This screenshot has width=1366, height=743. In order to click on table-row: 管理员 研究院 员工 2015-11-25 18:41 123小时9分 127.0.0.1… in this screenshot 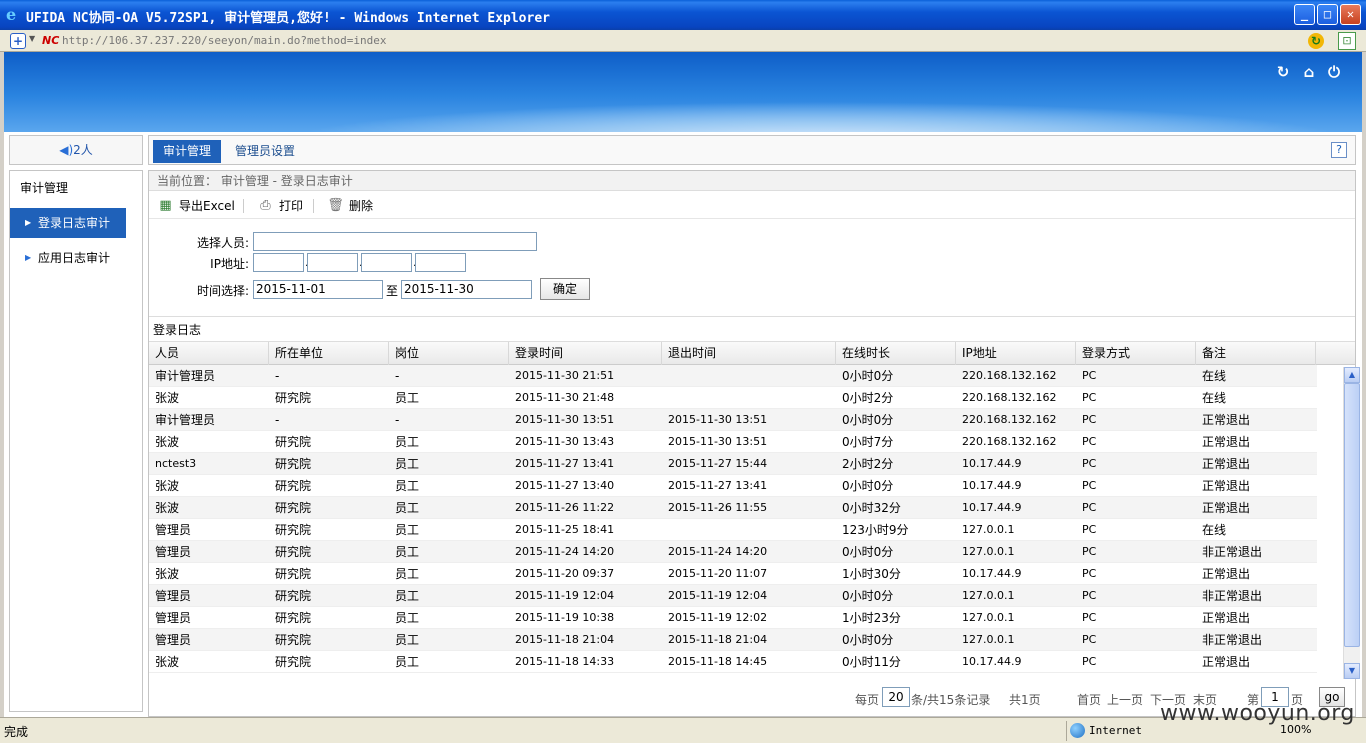, I will do `click(733, 530)`.